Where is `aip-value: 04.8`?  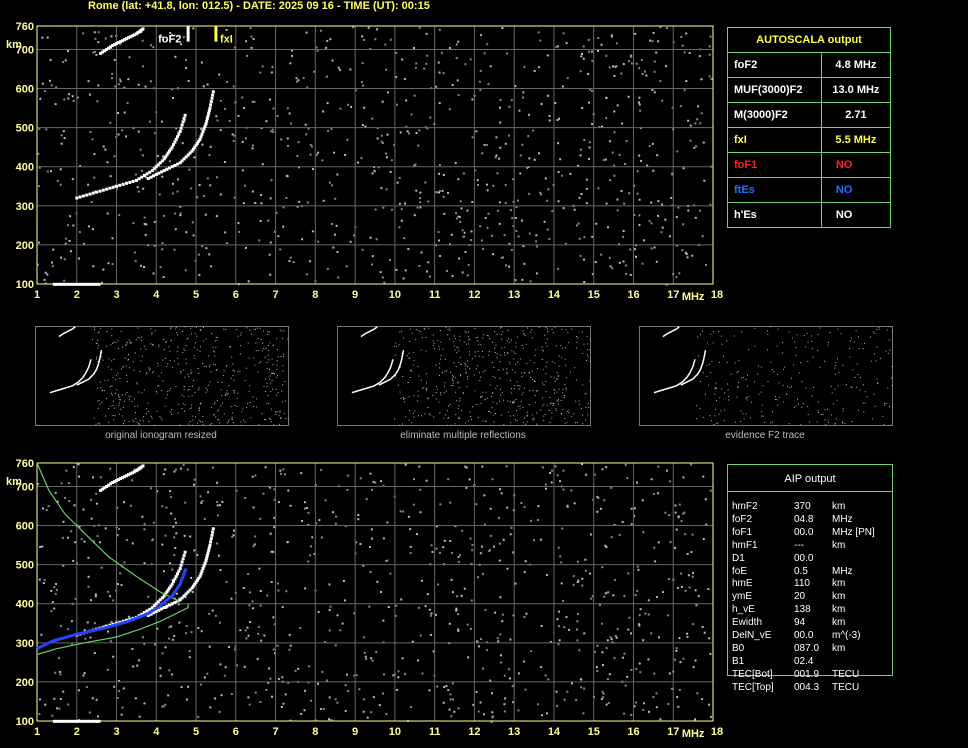
aip-value: 04.8 is located at coordinates (804, 519).